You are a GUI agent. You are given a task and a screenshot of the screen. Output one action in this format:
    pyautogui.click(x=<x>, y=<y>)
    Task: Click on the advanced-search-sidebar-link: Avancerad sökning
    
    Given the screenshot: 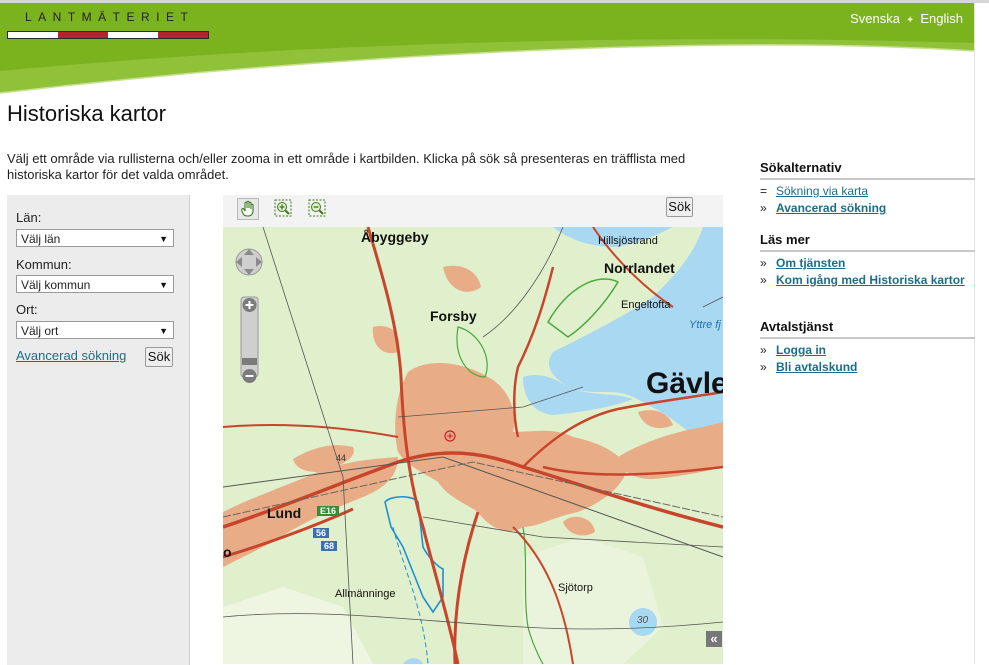 What is the action you would take?
    pyautogui.click(x=831, y=208)
    